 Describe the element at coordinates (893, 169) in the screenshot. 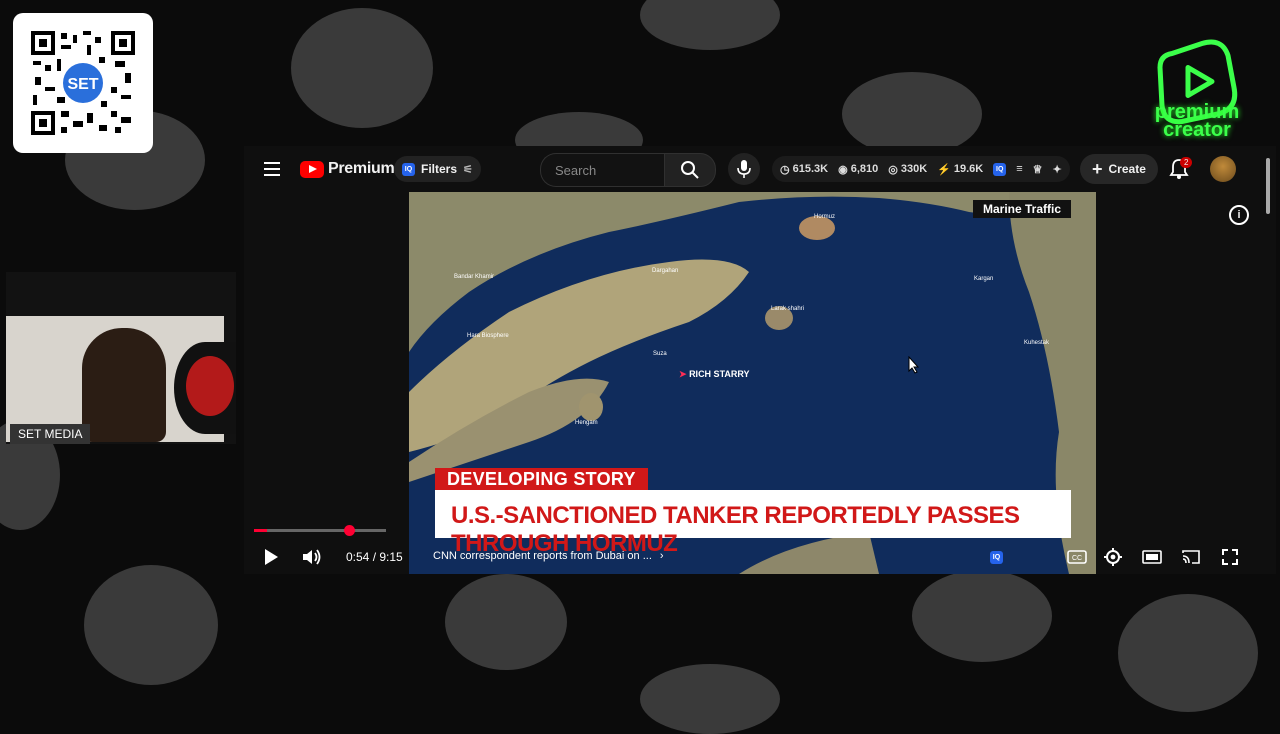

I see `views-icon: ◎` at that location.